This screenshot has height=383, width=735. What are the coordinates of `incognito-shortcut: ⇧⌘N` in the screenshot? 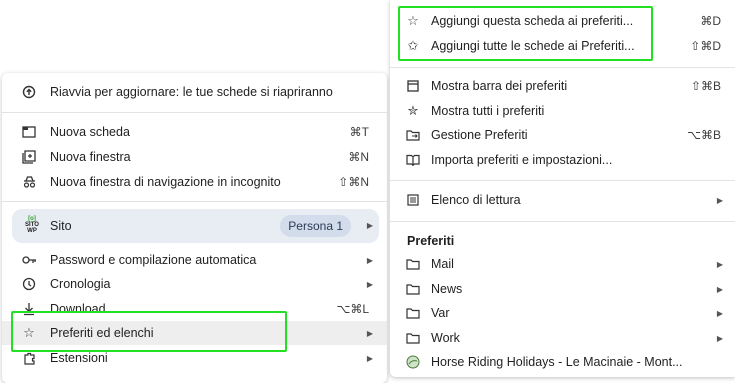 It's located at (353, 182).